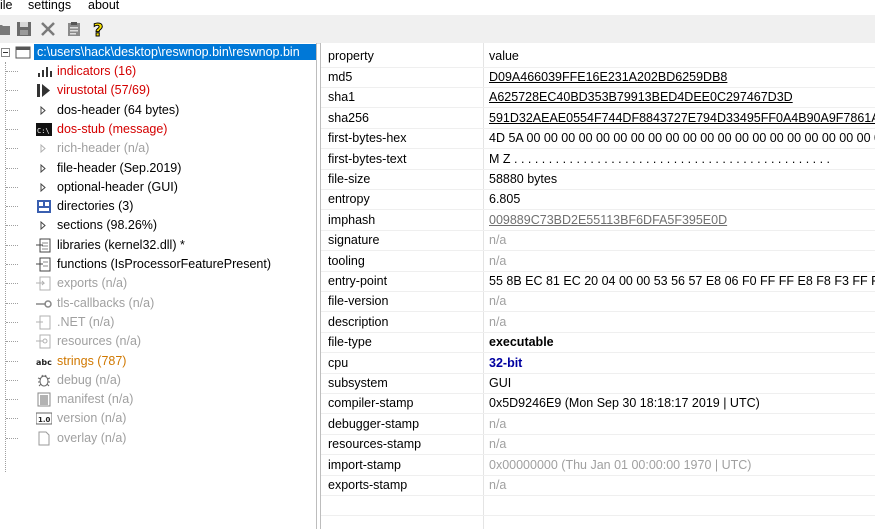 This screenshot has height=529, width=875. I want to click on tree-item-label: directories (3), so click(95, 206).